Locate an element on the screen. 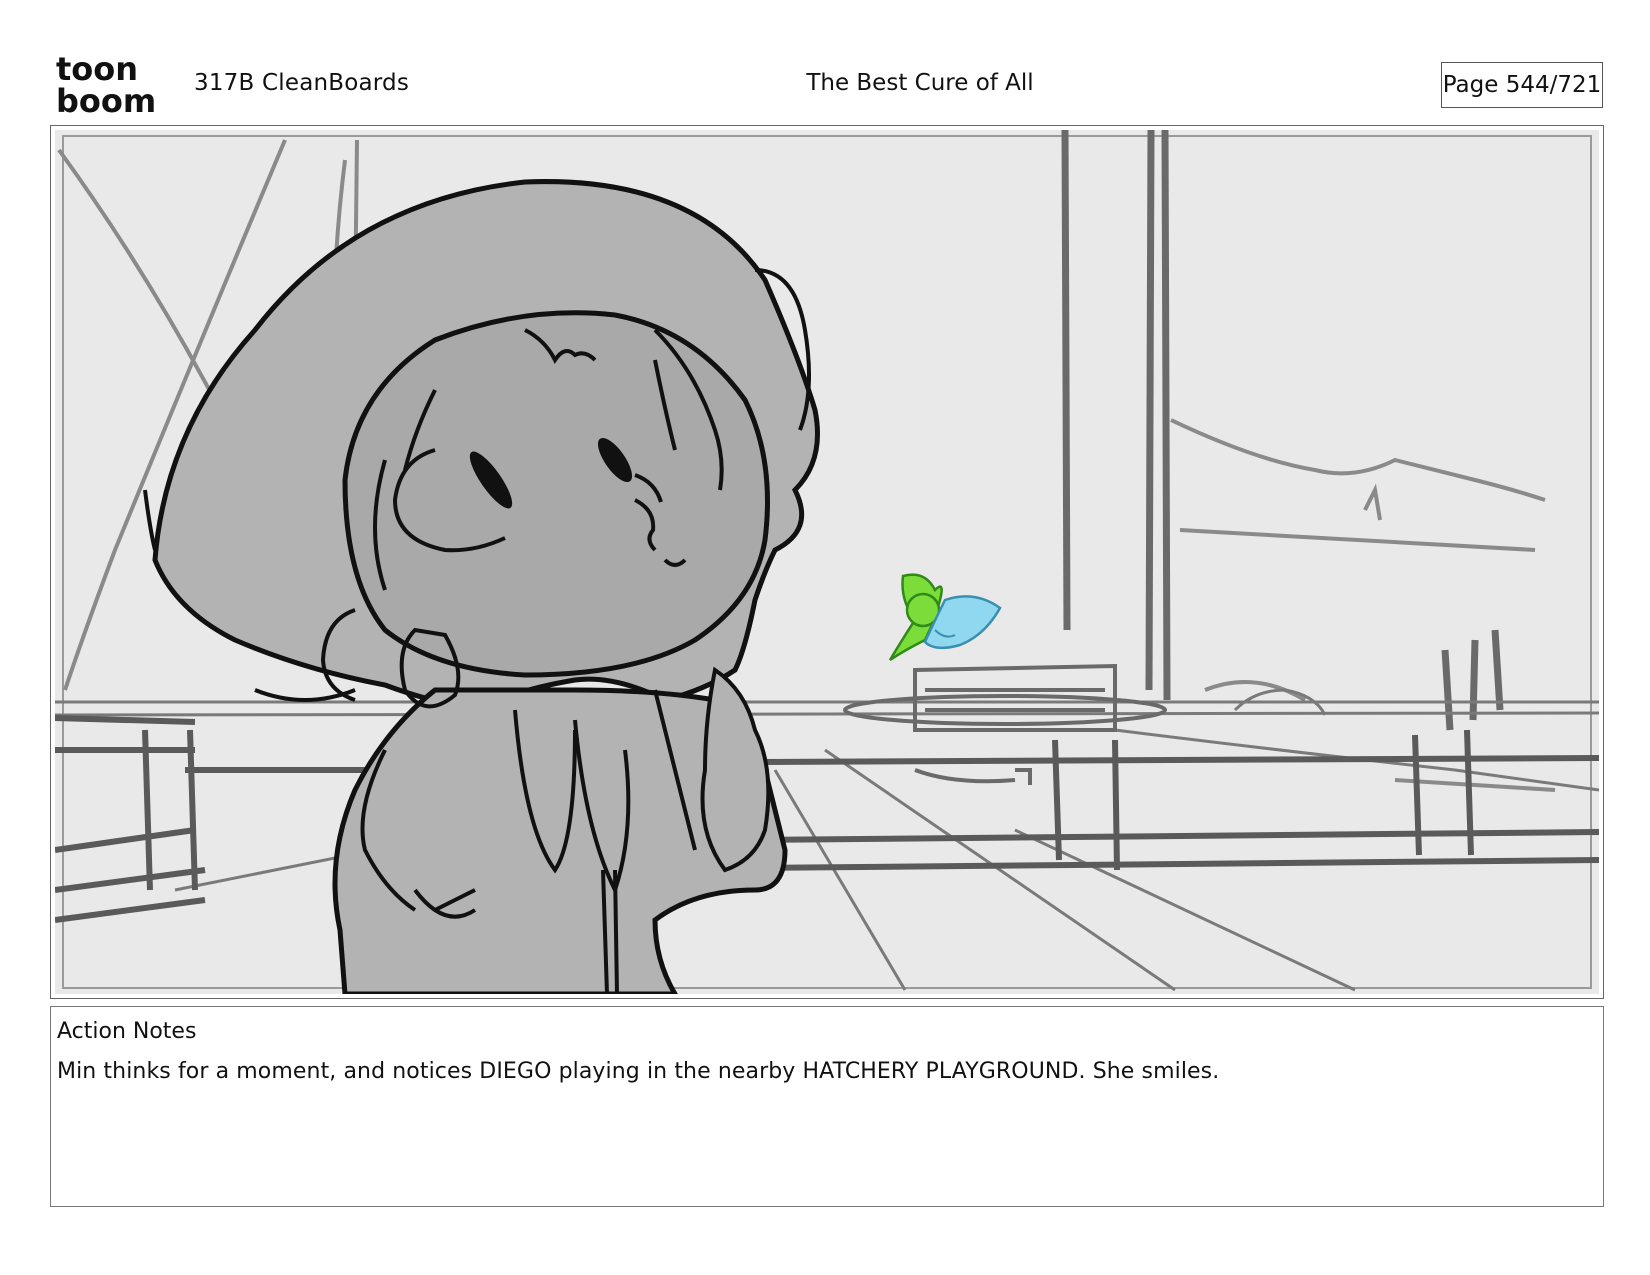 This screenshot has height=1275, width=1650. page-counter: Page 544/721 is located at coordinates (1522, 85).